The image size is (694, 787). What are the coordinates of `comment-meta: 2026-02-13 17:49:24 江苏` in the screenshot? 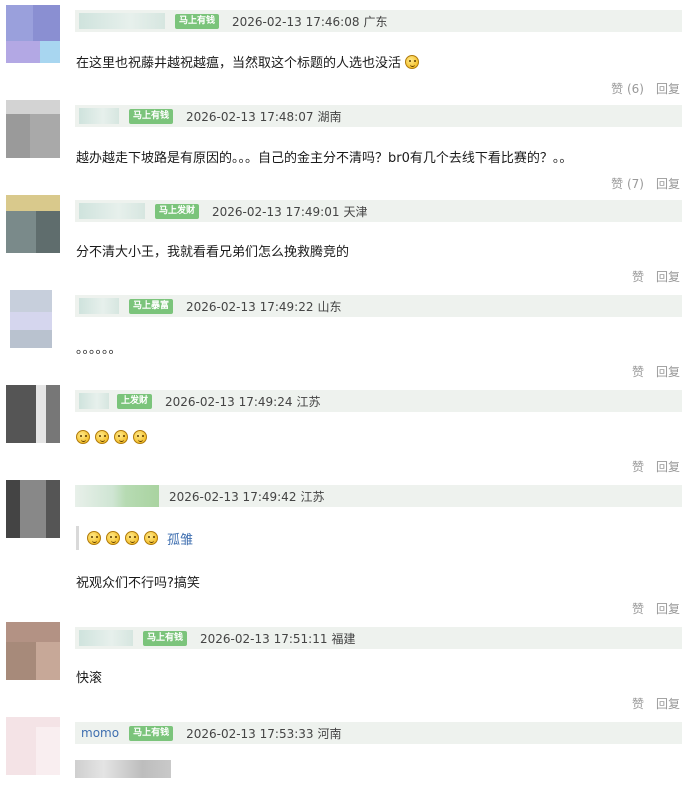 It's located at (242, 401).